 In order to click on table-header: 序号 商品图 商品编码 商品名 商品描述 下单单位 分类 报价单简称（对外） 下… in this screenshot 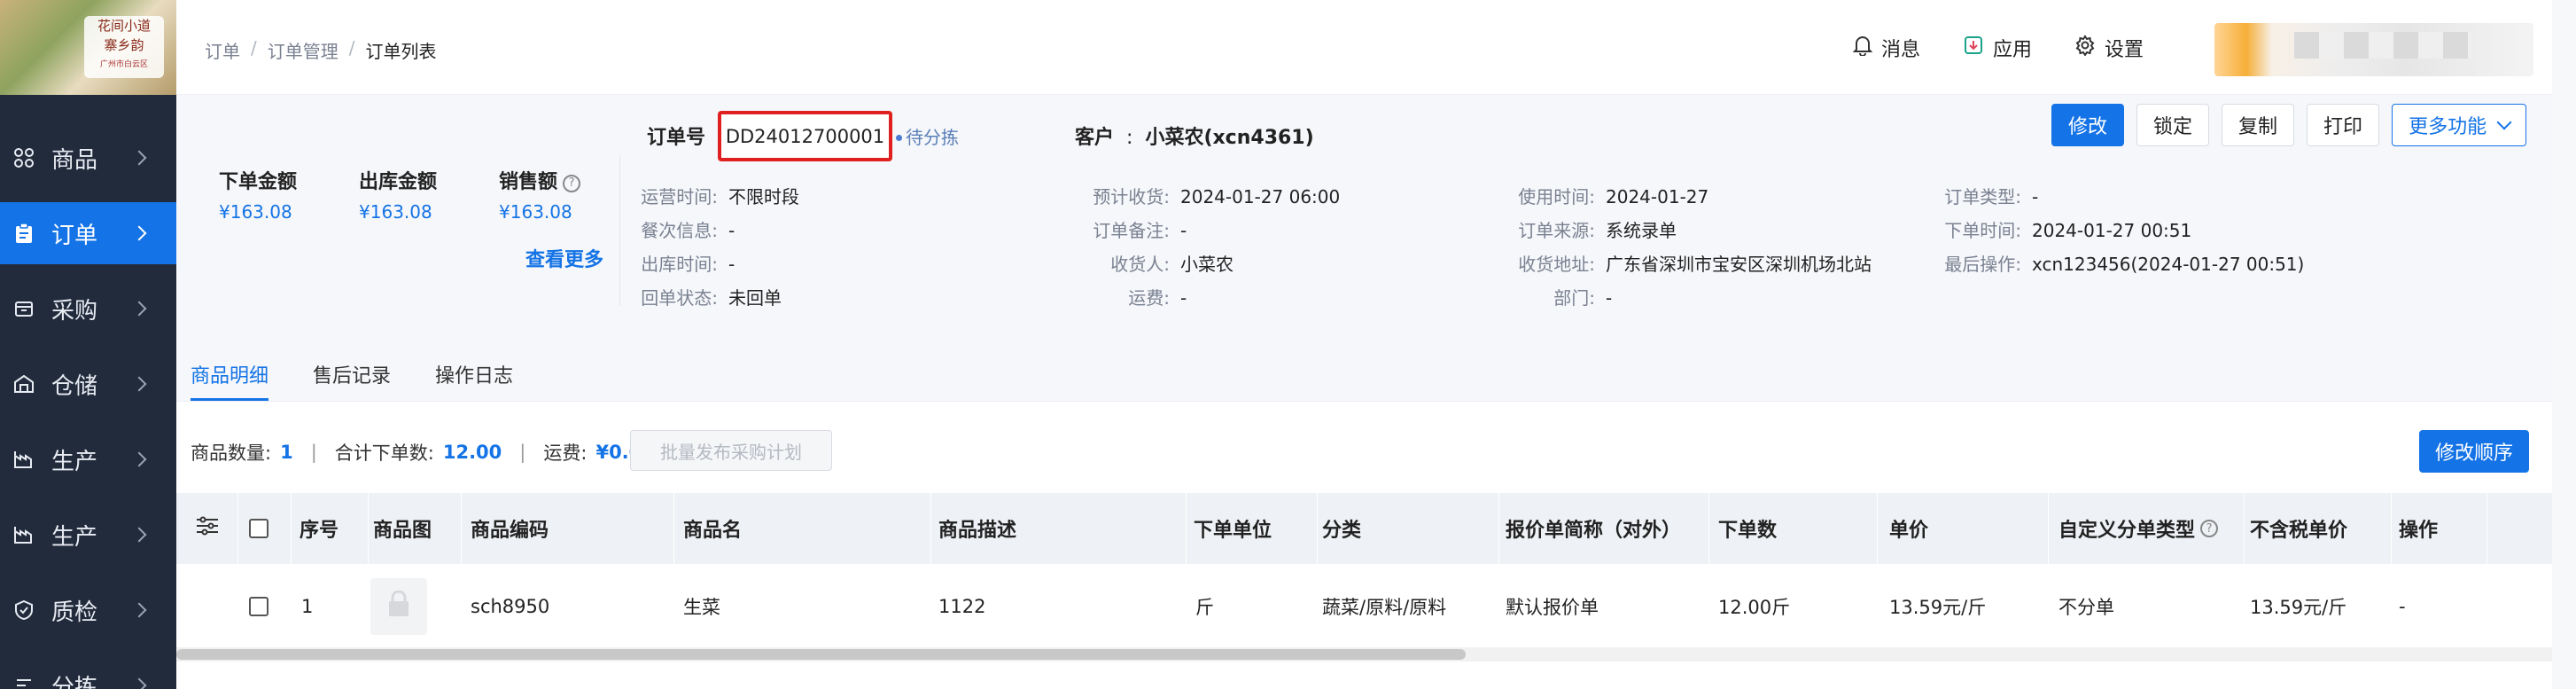, I will do `click(1376, 528)`.